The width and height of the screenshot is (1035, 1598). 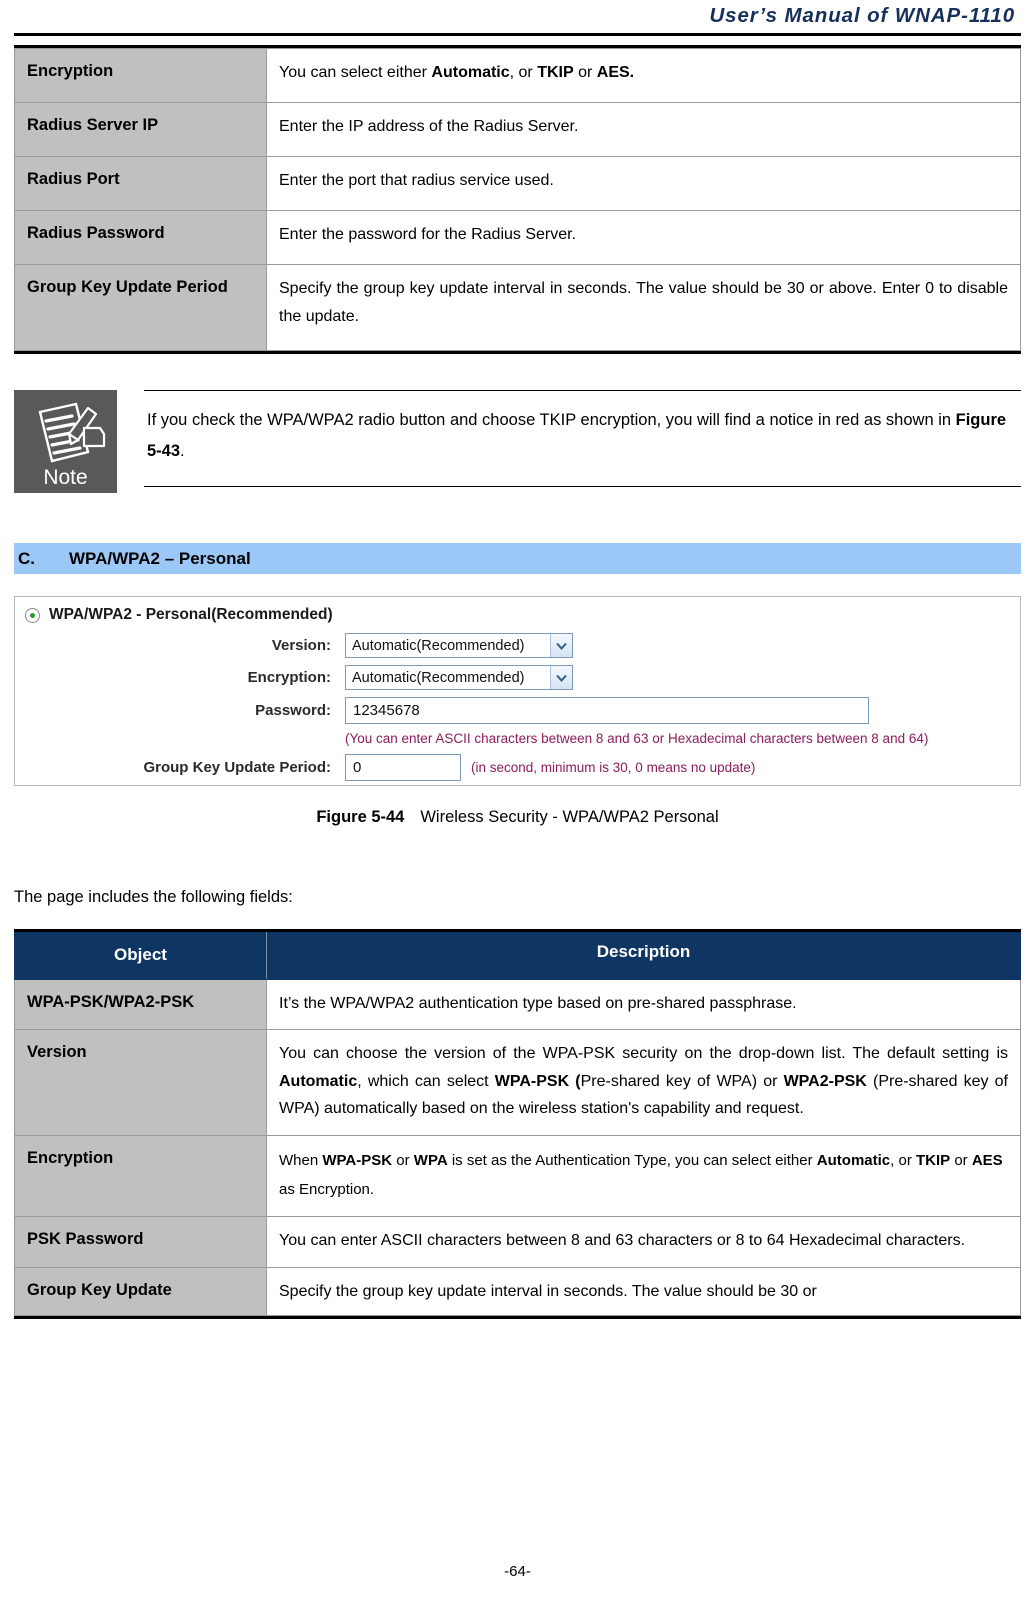 What do you see at coordinates (140, 129) in the screenshot?
I see `row-object-label: Radius Server IP` at bounding box center [140, 129].